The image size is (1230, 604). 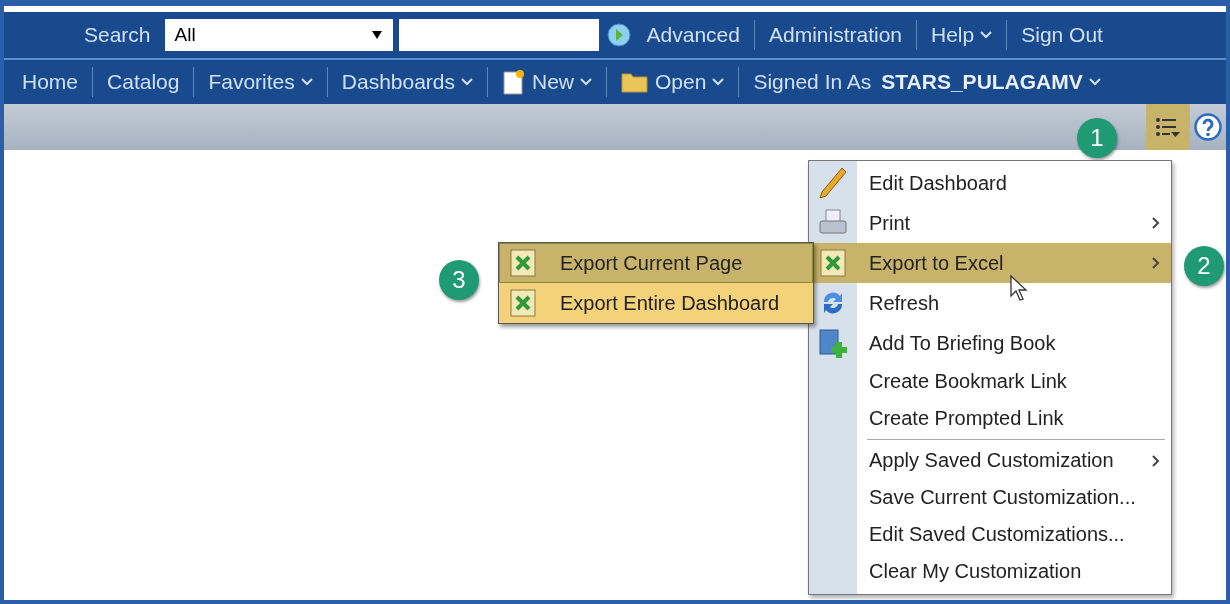 What do you see at coordinates (547, 82) in the screenshot?
I see `nav-link: New` at bounding box center [547, 82].